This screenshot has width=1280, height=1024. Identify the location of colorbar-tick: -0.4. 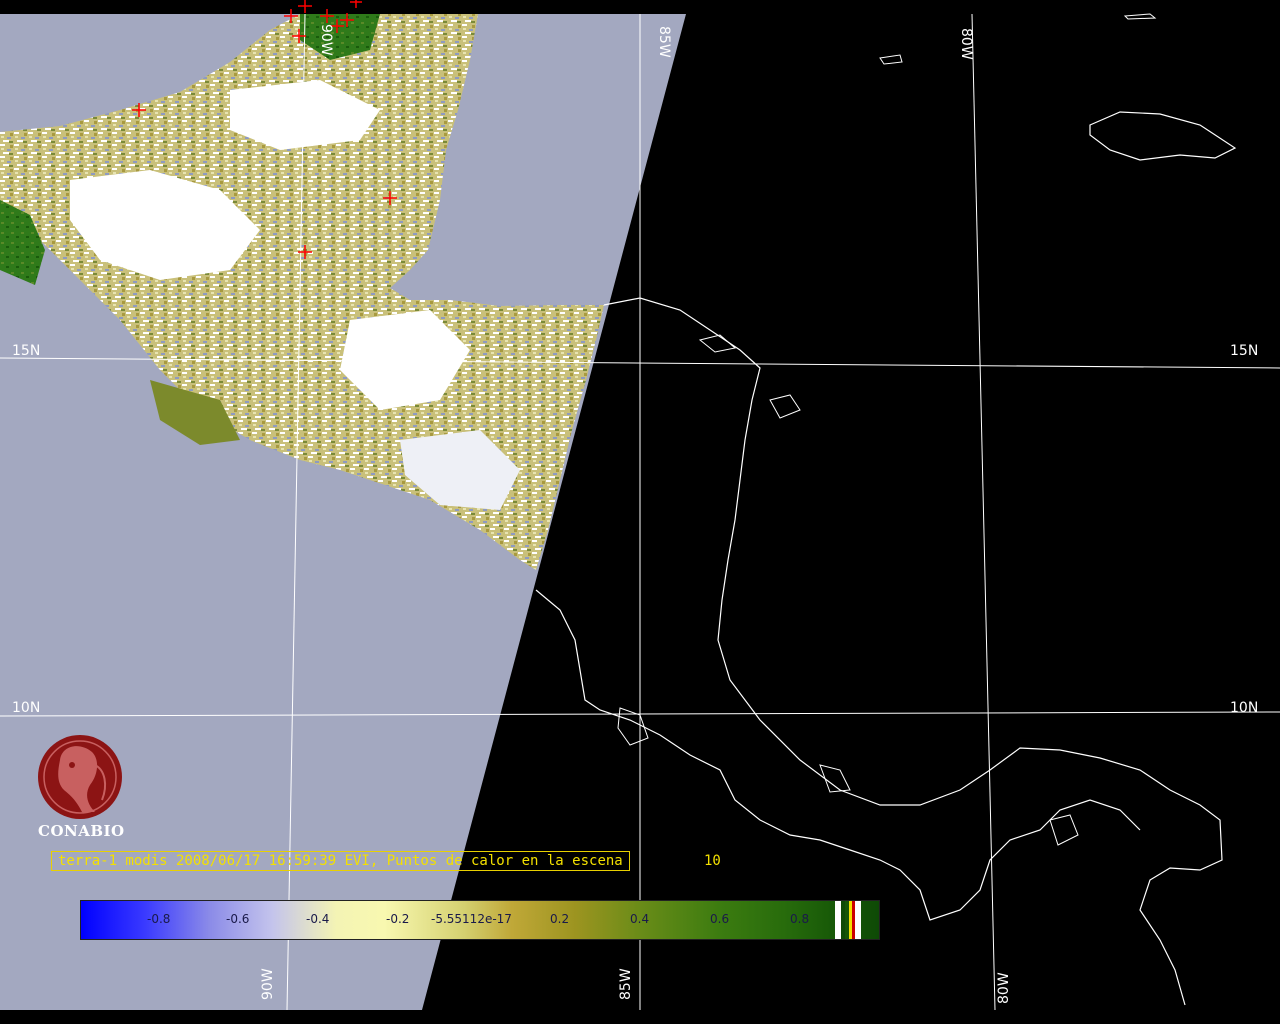
(318, 919).